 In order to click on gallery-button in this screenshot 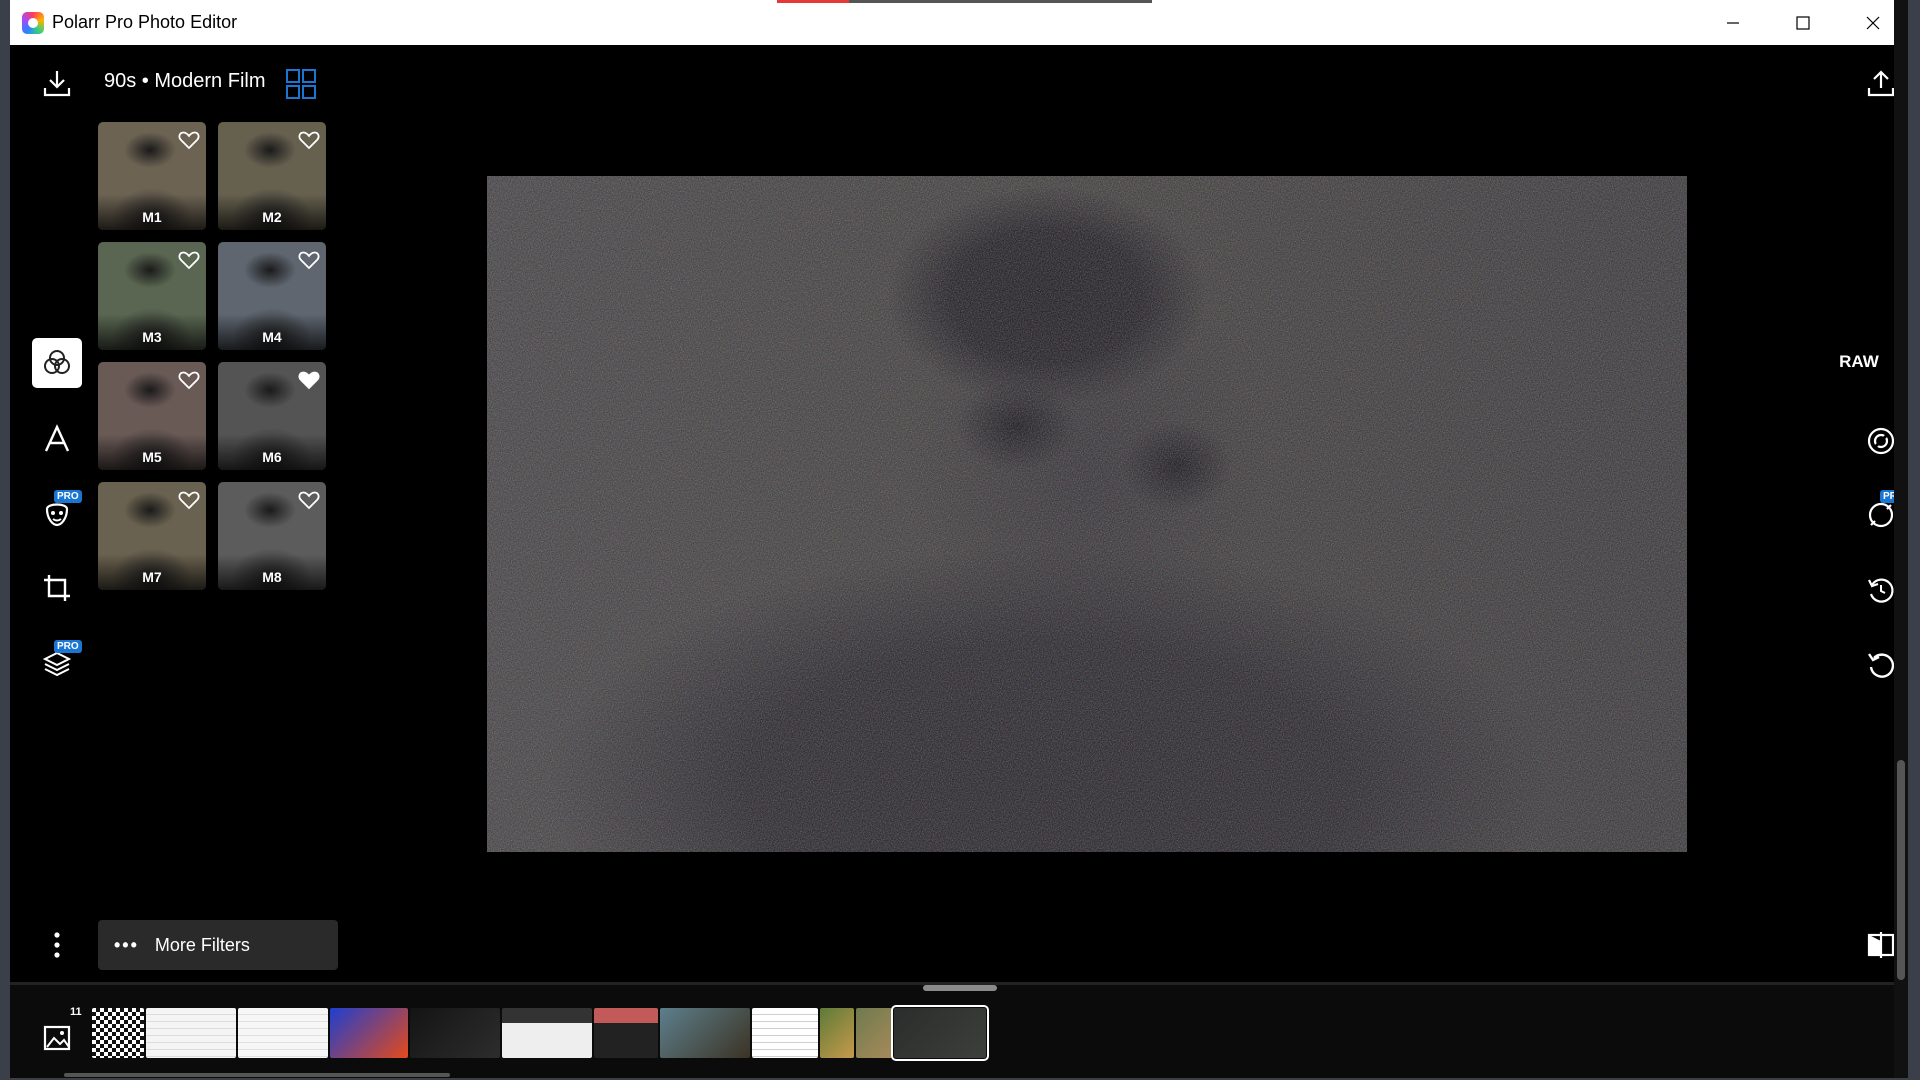, I will do `click(57, 1037)`.